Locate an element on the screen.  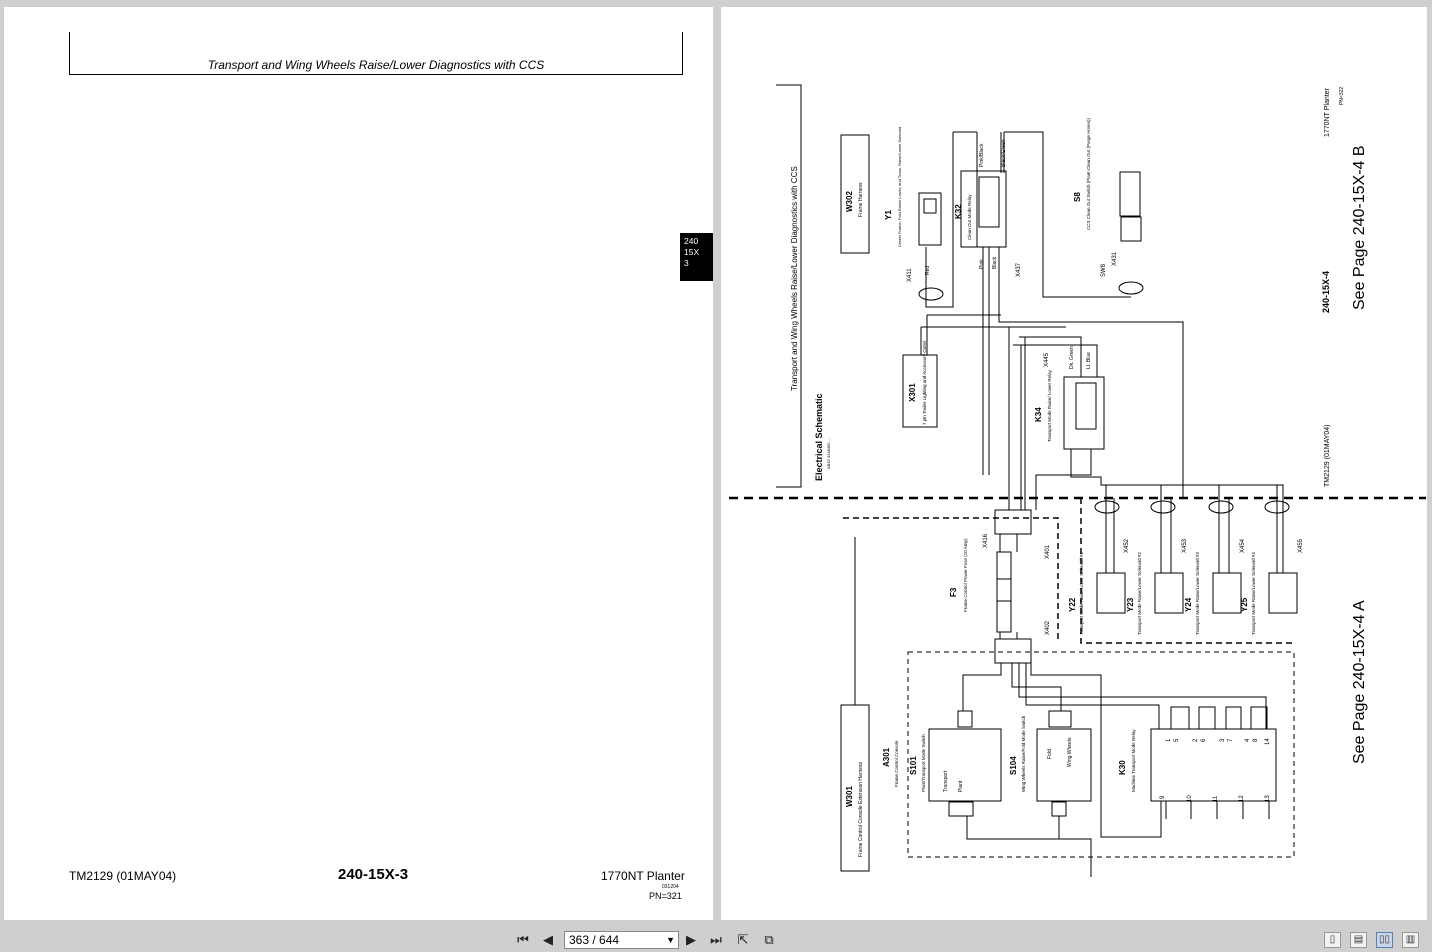
footer-model: 1770NT Planter is located at coordinates (643, 876).